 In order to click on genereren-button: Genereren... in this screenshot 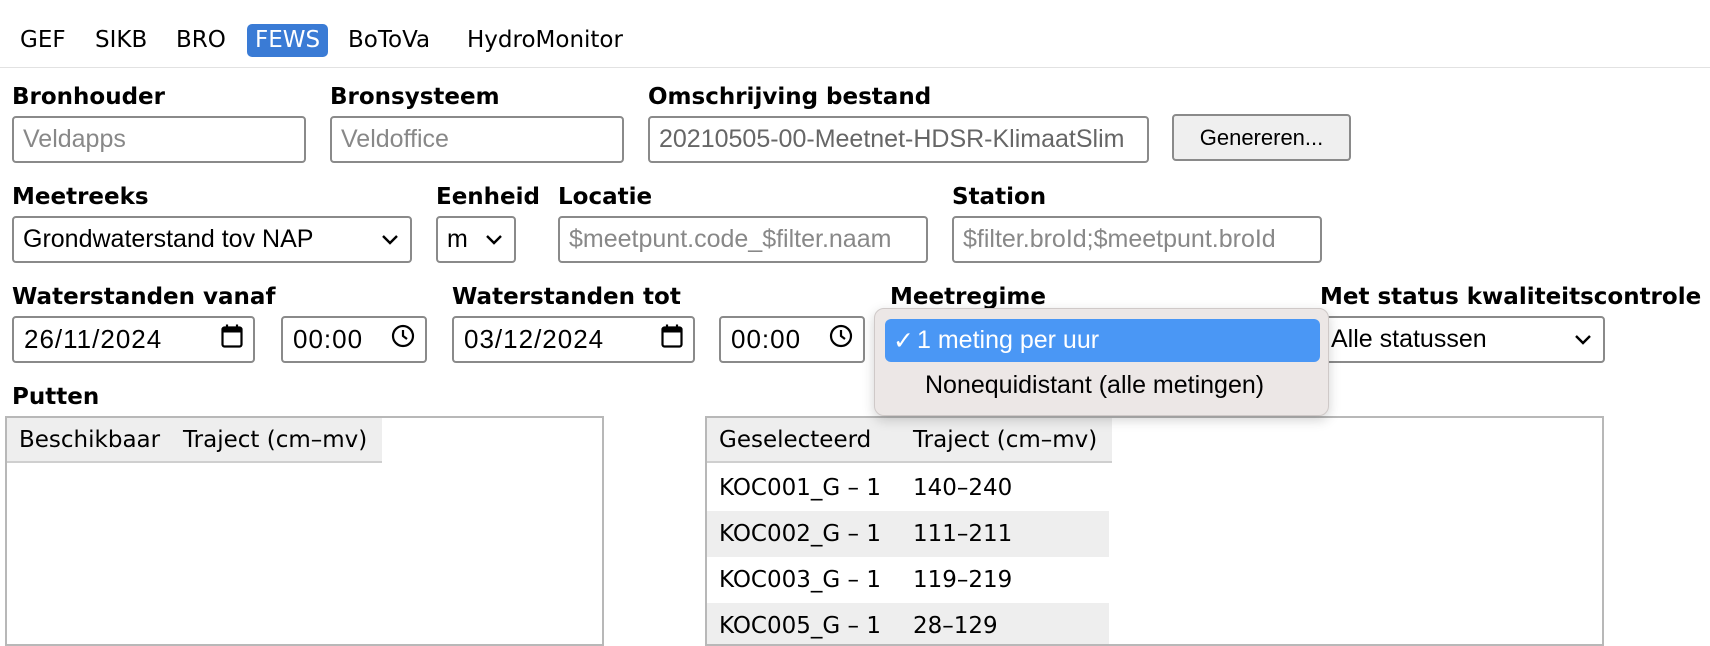, I will do `click(1261, 137)`.